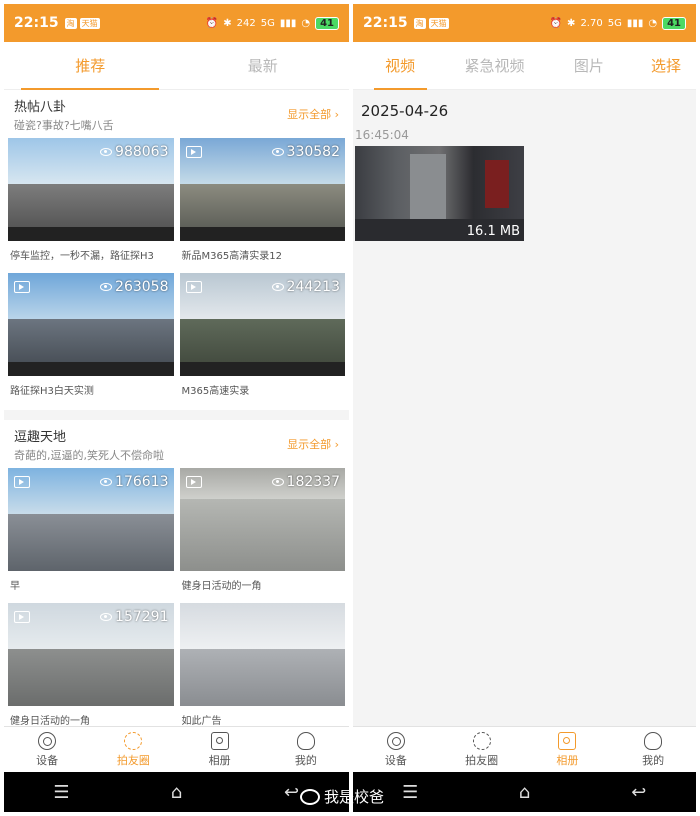 This screenshot has height=816, width=700. What do you see at coordinates (589, 65) in the screenshot?
I see `tab-pictures: 图片` at bounding box center [589, 65].